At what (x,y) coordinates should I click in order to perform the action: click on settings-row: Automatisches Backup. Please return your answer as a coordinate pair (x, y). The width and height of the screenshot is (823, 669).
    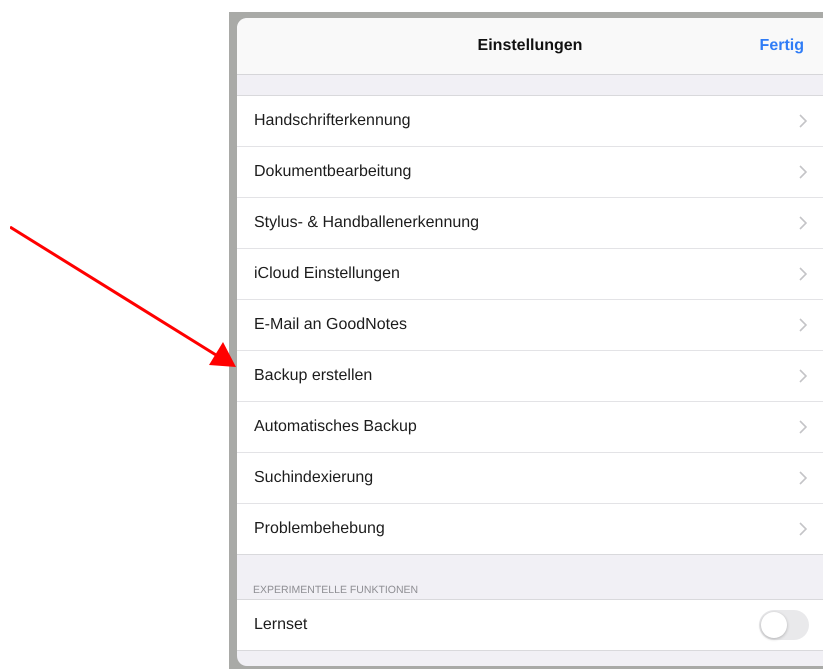
    Looking at the image, I should click on (530, 427).